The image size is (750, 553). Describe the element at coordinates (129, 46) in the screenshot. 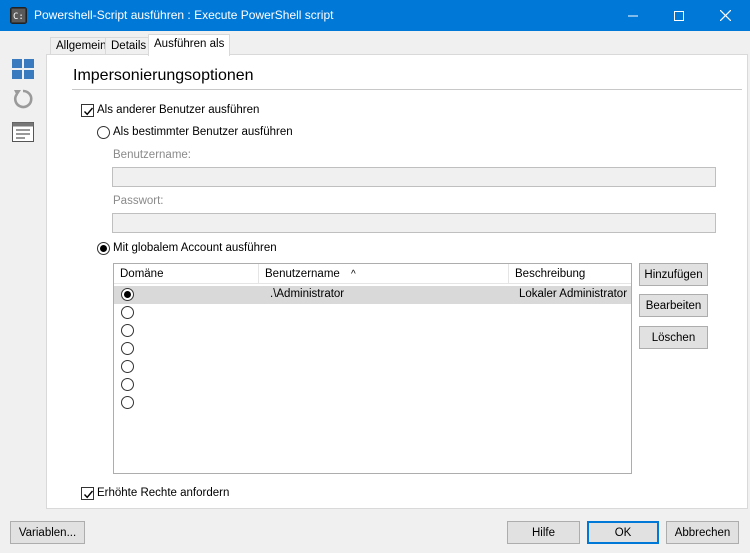

I see `tab-details: Details` at that location.